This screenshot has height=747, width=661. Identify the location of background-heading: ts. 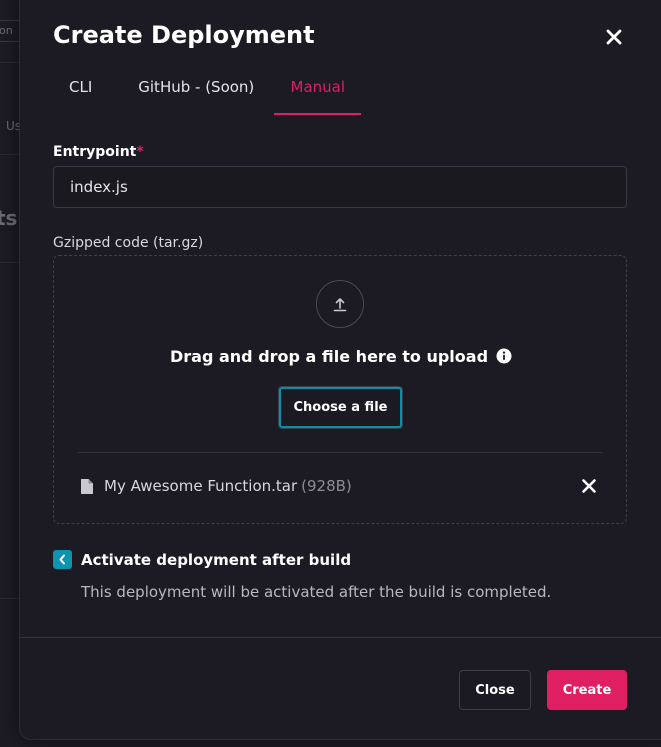
(9, 218).